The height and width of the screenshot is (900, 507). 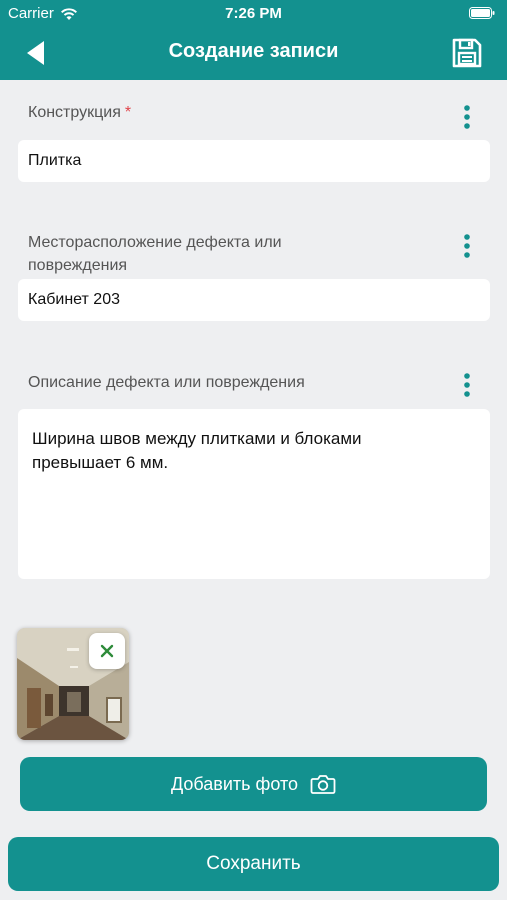 I want to click on app-header: Carrier 7:26 PM Создание записи, so click(x=253, y=40).